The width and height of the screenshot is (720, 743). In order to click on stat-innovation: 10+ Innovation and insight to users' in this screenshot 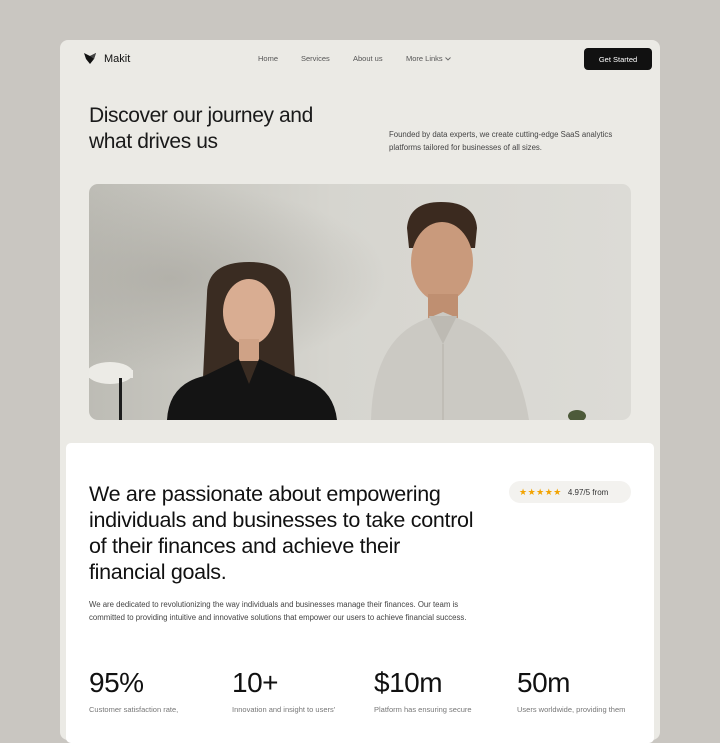, I will do `click(297, 692)`.